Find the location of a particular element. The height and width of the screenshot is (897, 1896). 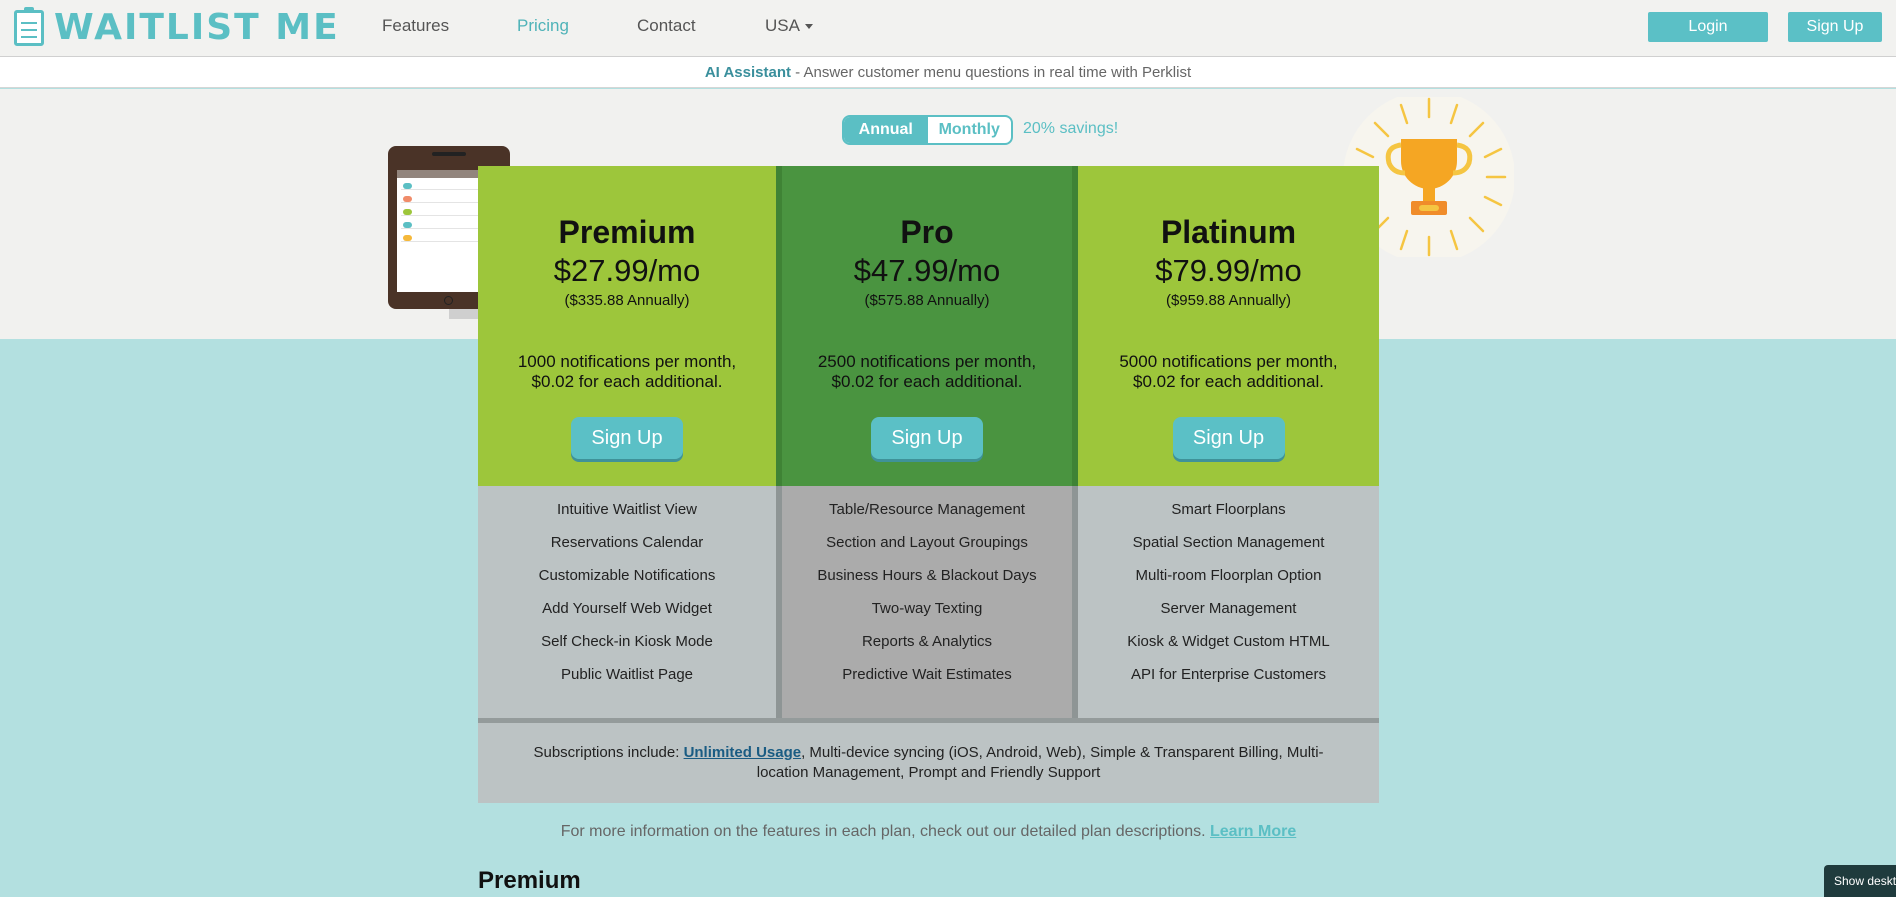

feature-item: Predictive Wait Estimates is located at coordinates (927, 674).